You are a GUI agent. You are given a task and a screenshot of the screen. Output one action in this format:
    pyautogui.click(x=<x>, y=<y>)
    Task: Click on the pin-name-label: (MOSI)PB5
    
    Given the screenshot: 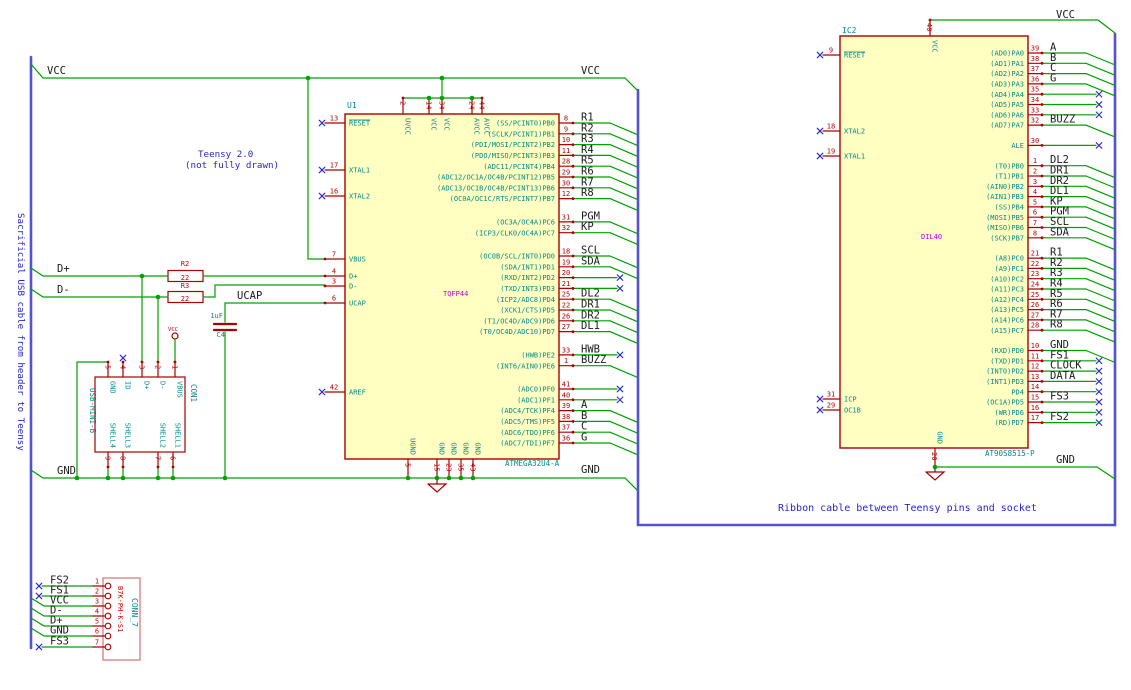 What is the action you would take?
    pyautogui.click(x=1005, y=218)
    